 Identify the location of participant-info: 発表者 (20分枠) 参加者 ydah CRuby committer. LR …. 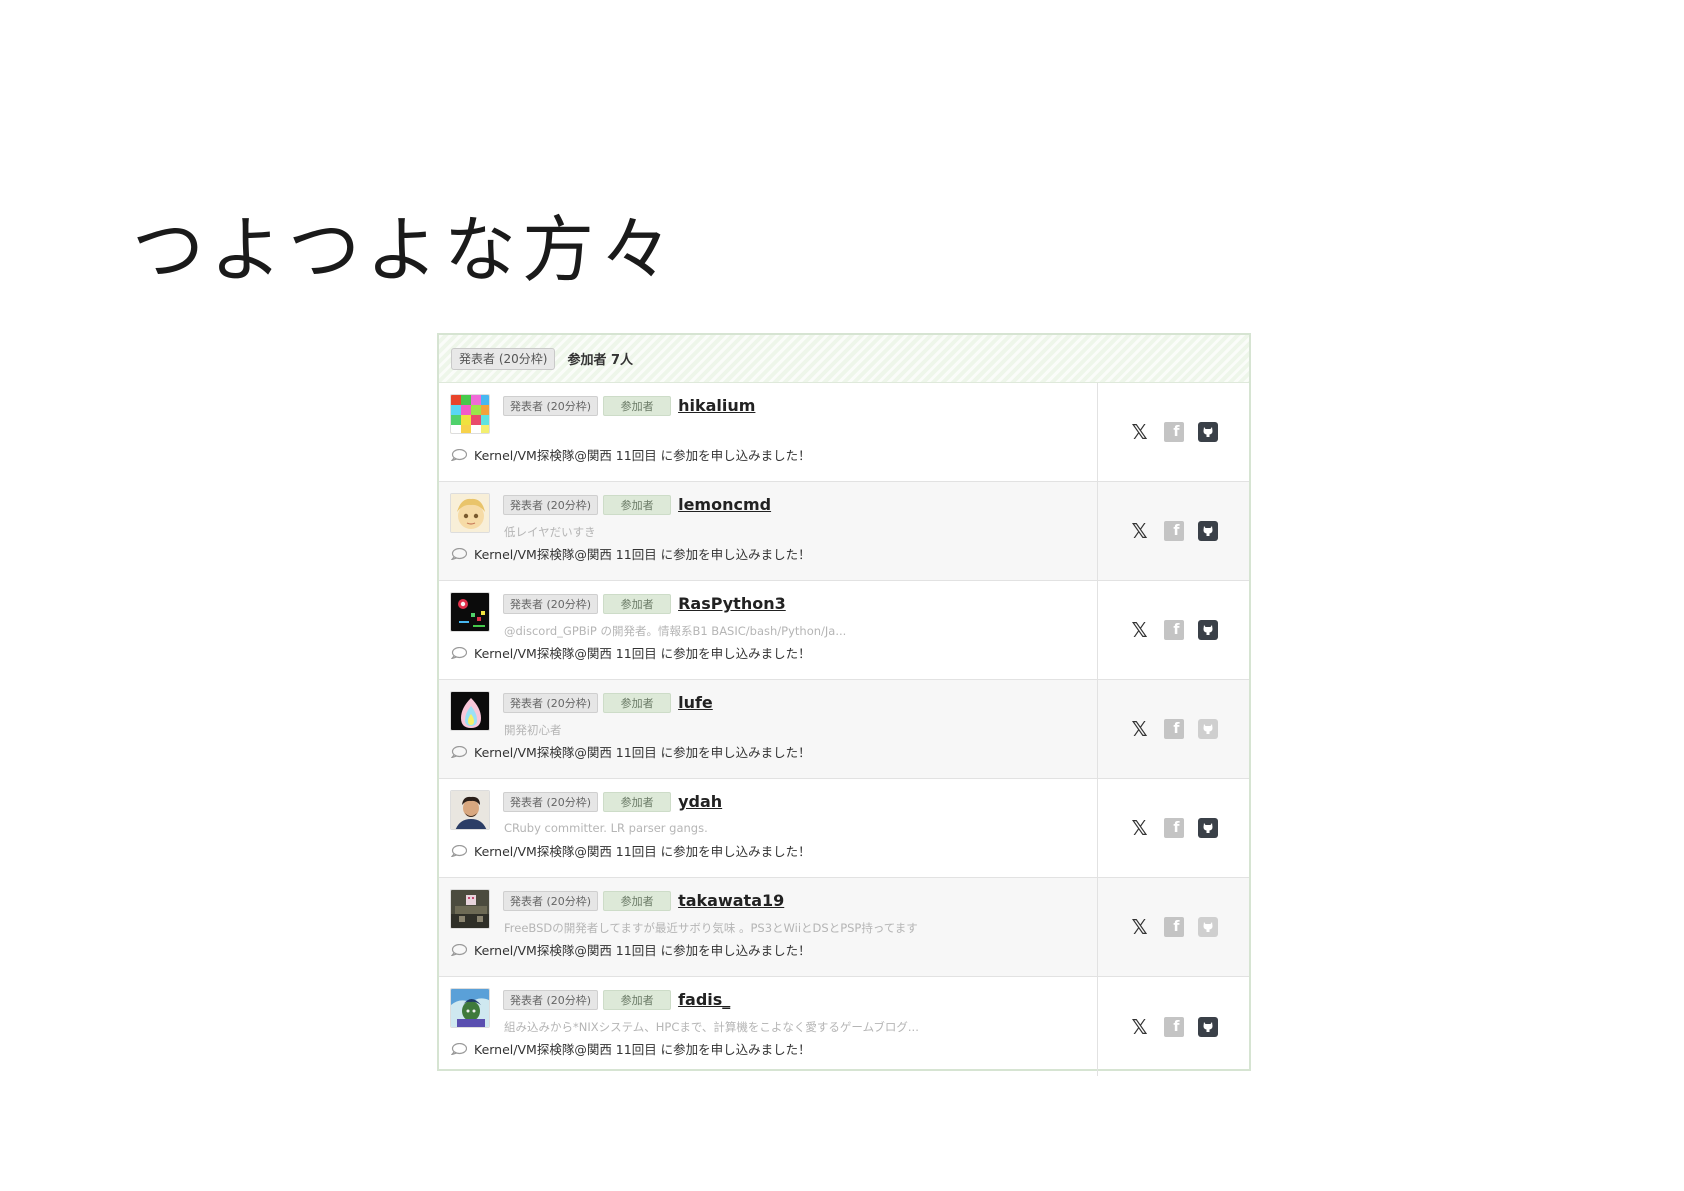
(768, 828).